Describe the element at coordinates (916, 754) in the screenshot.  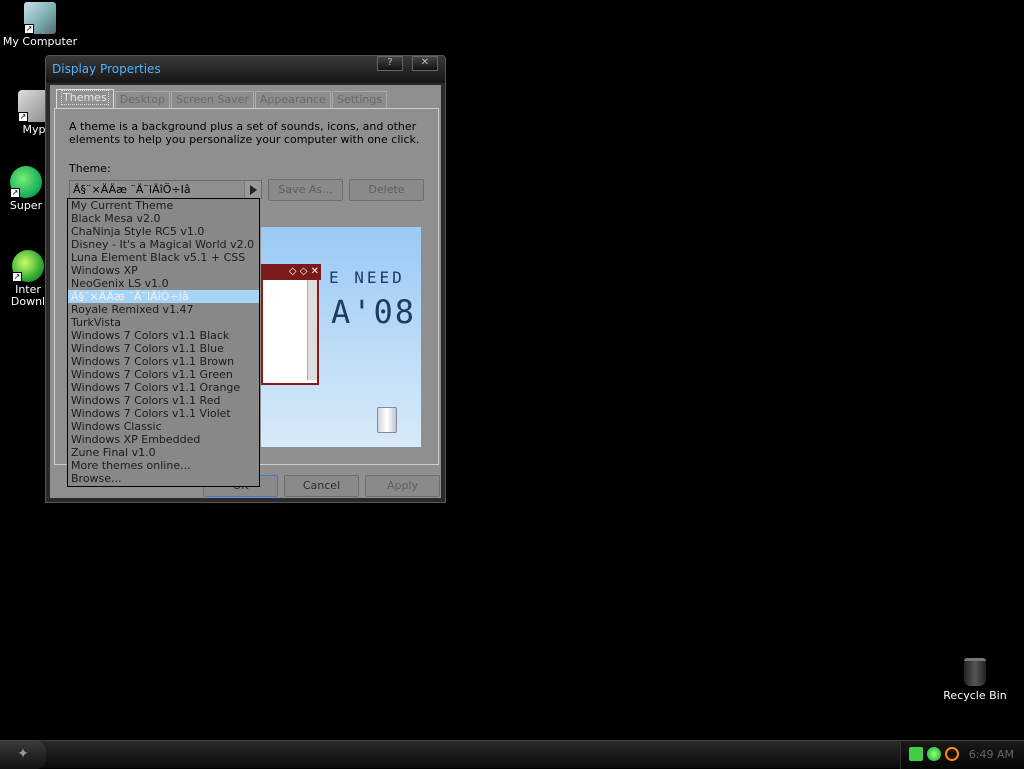
I see `network-icon` at that location.